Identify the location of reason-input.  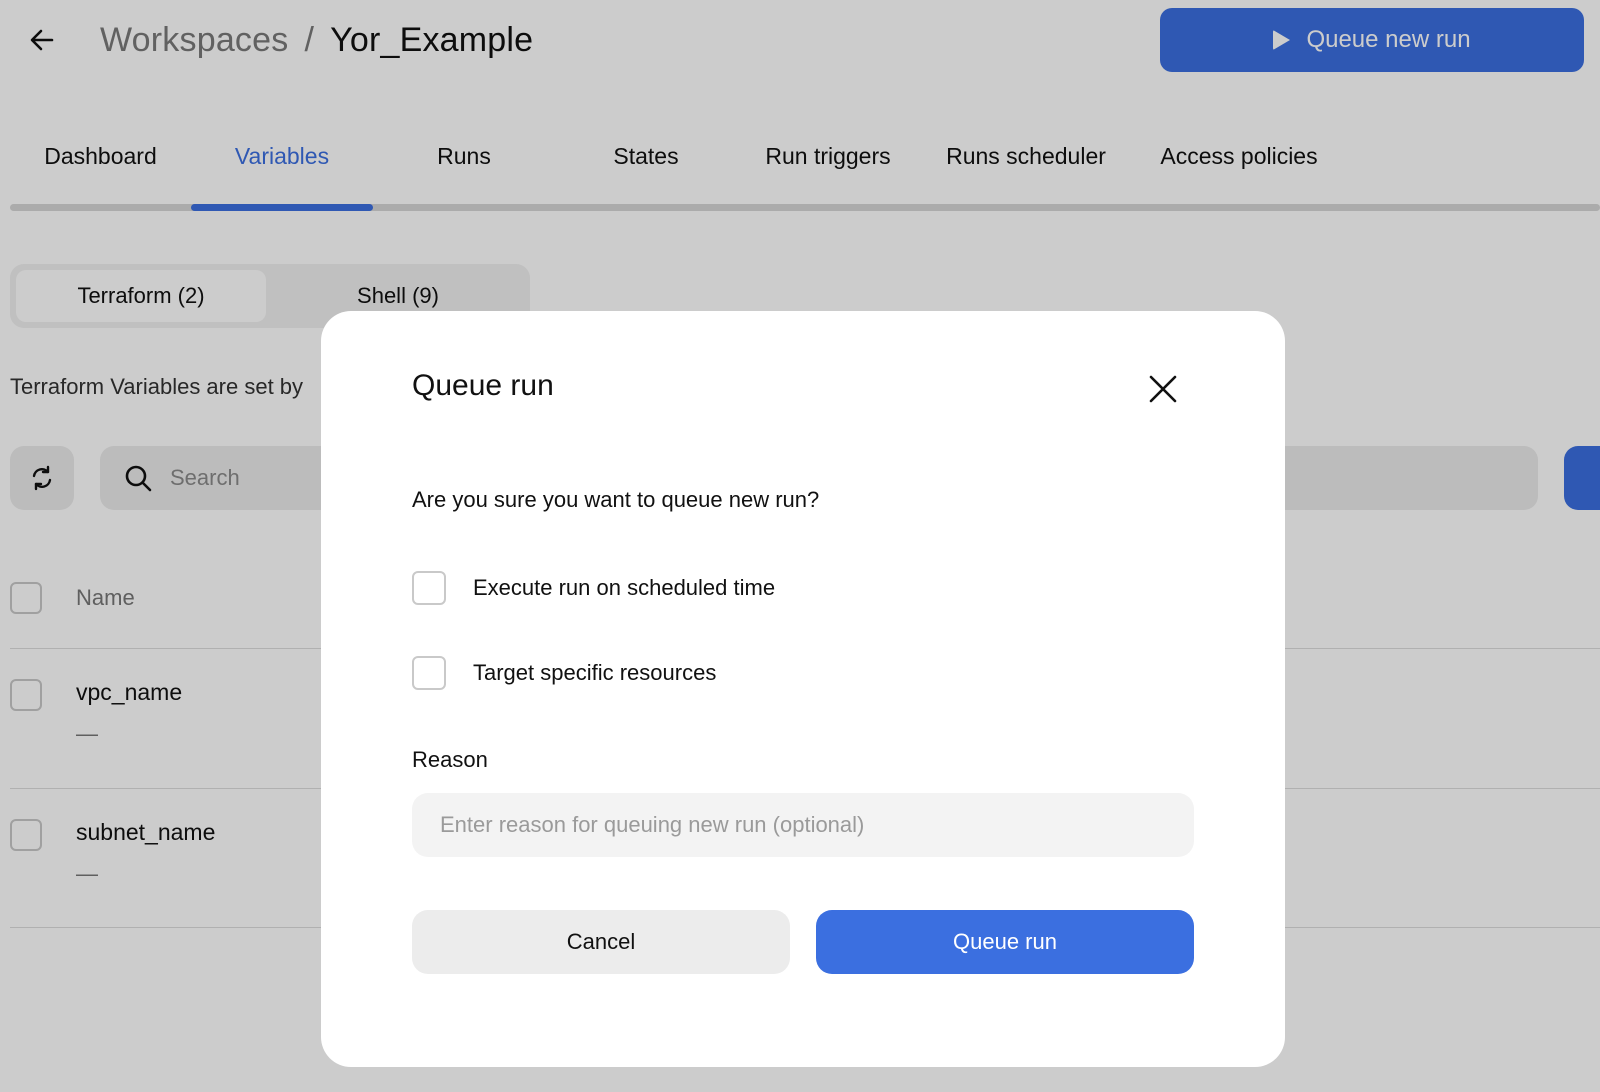
(803, 825).